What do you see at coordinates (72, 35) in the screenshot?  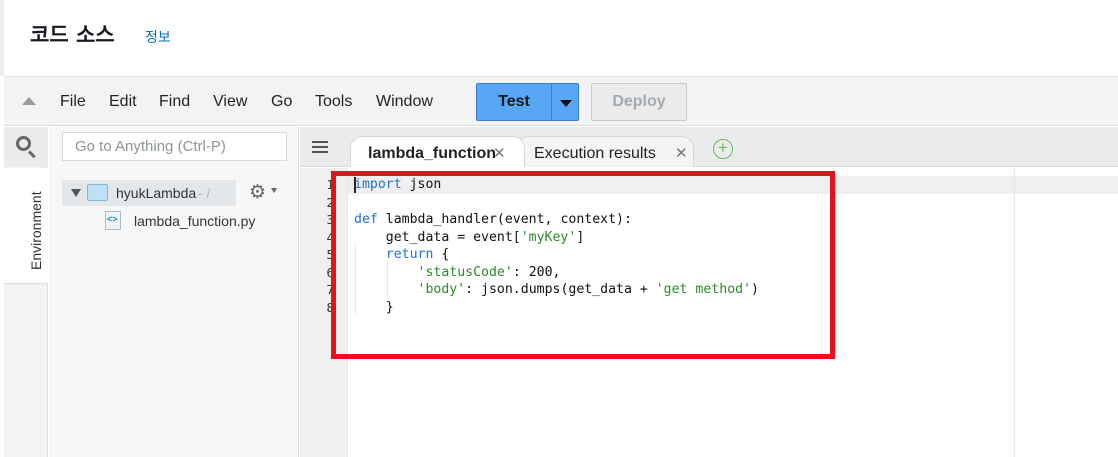 I see `page-title: 코드 소스` at bounding box center [72, 35].